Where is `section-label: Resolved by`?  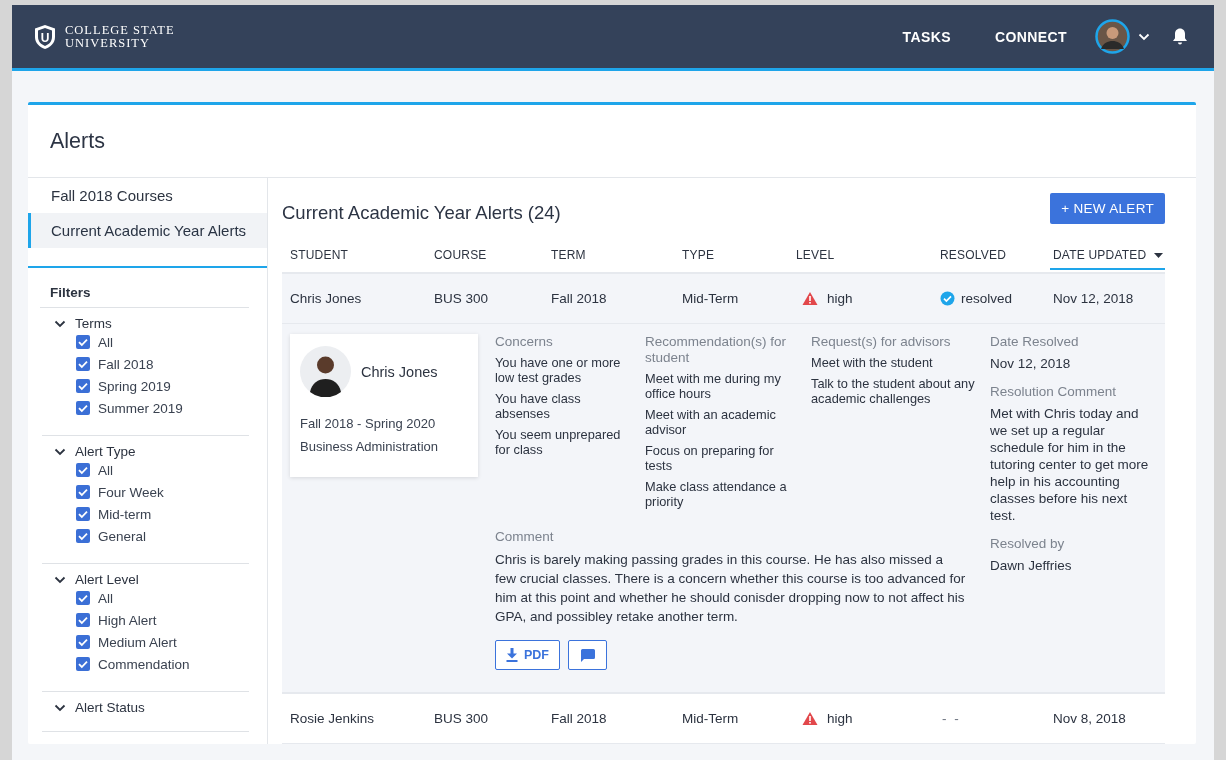
section-label: Resolved by is located at coordinates (1027, 544).